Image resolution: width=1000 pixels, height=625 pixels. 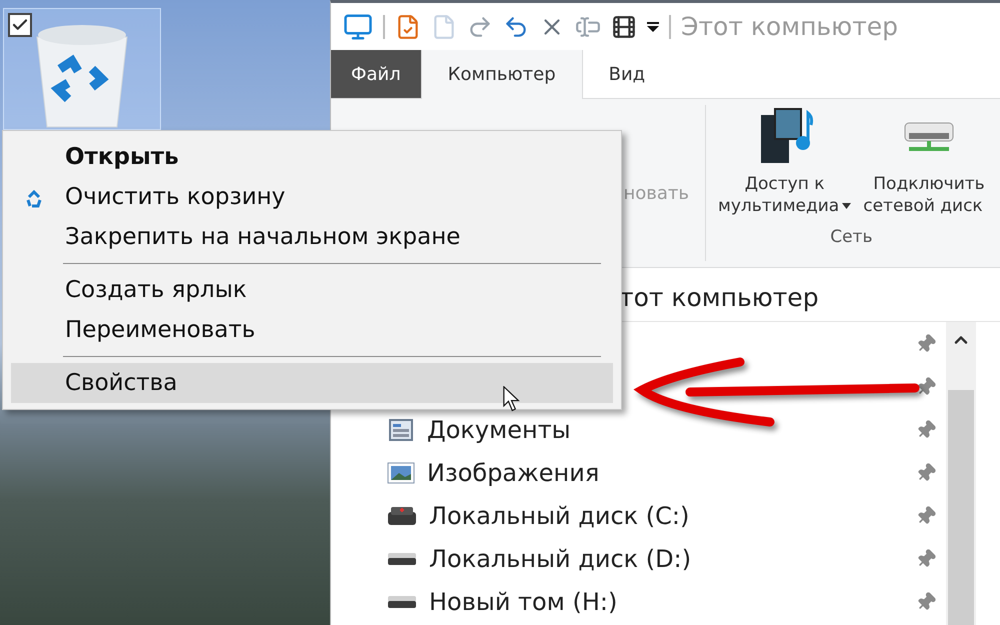 I want to click on document-icon, so click(x=401, y=429).